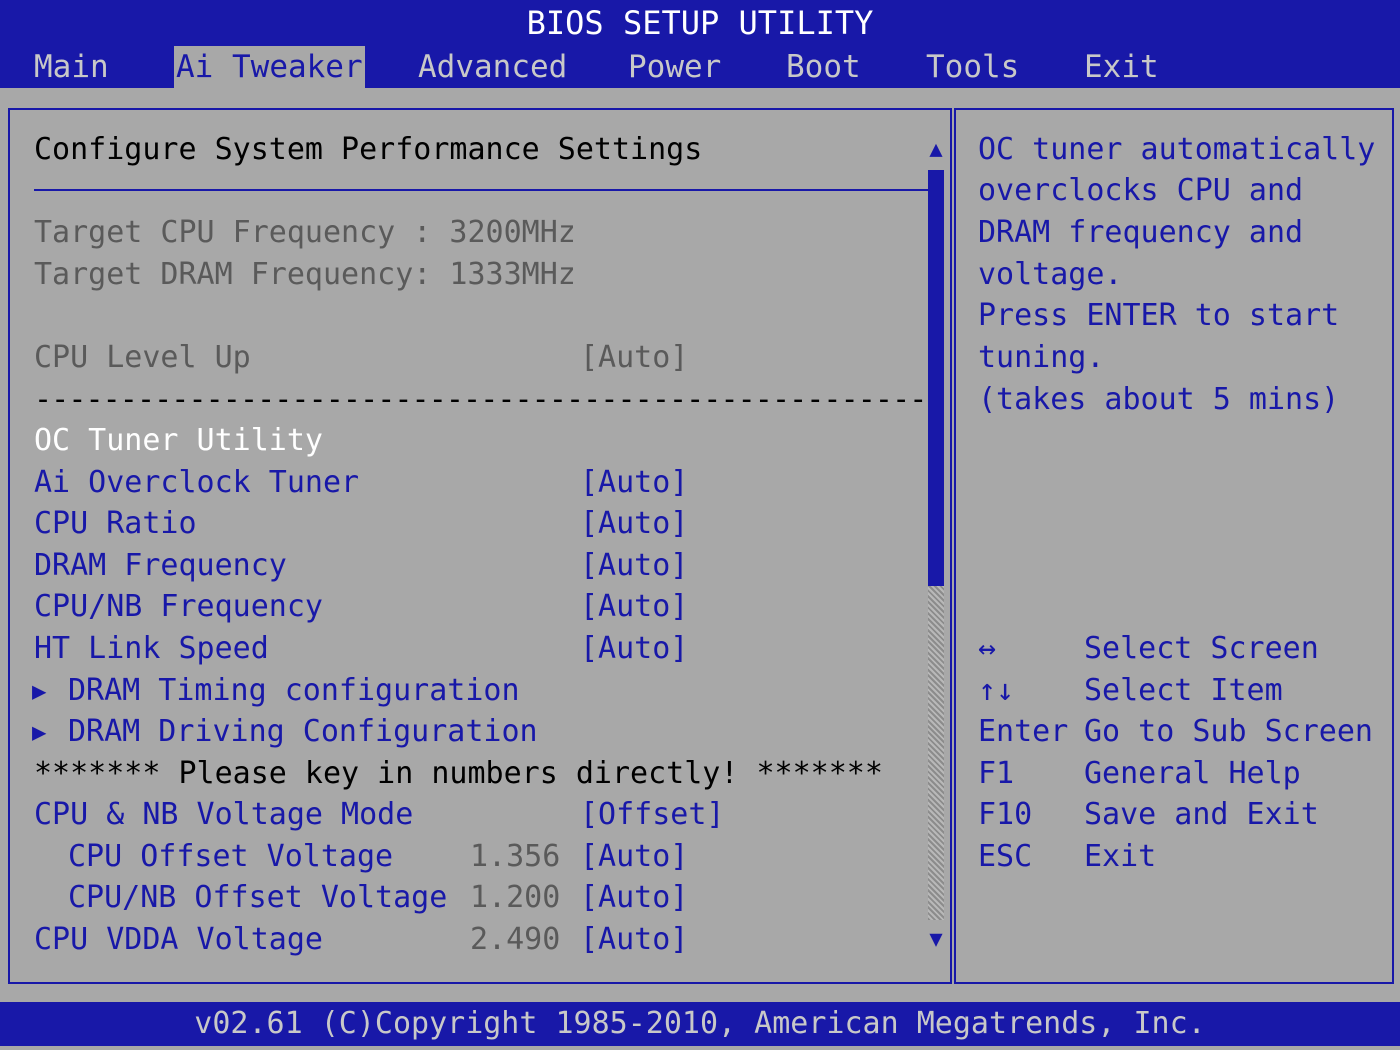 The image size is (1400, 1050). What do you see at coordinates (178, 441) in the screenshot?
I see `oc-tuner-utility: OC Tuner Utility` at bounding box center [178, 441].